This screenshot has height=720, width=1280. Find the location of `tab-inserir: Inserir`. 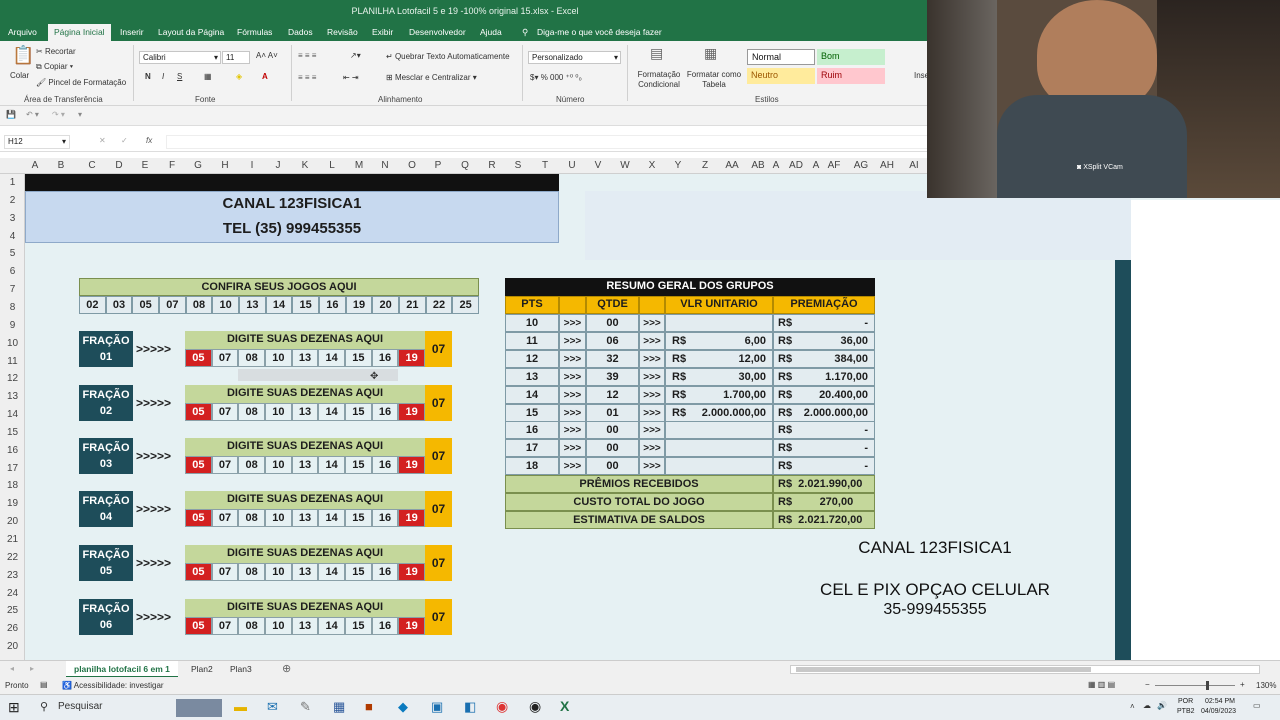

tab-inserir: Inserir is located at coordinates (132, 32).